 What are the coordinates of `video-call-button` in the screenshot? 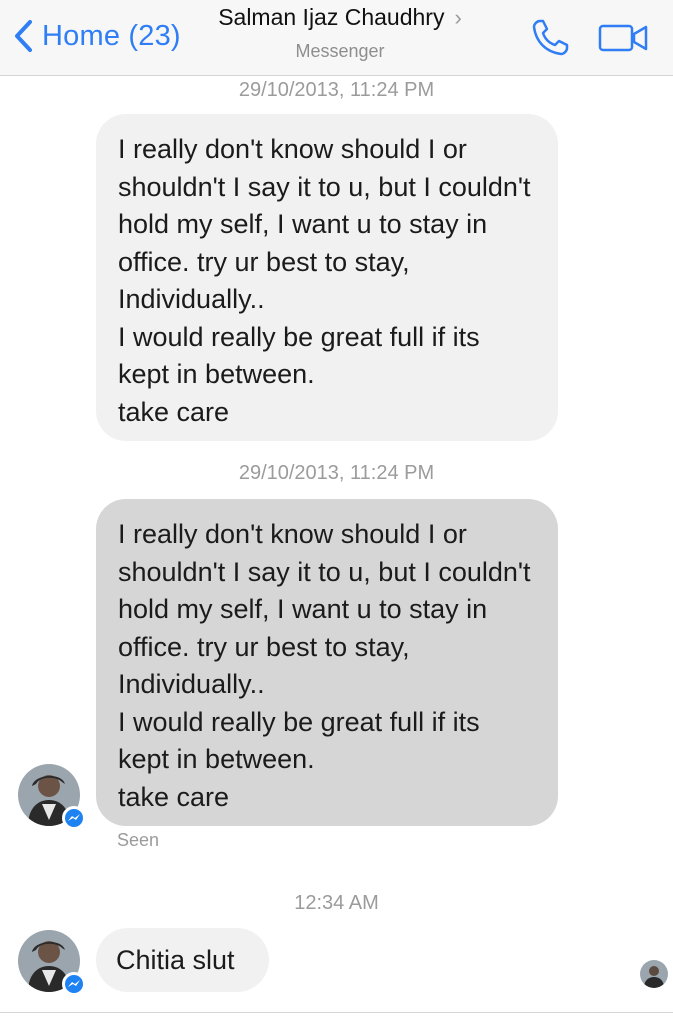 It's located at (624, 38).